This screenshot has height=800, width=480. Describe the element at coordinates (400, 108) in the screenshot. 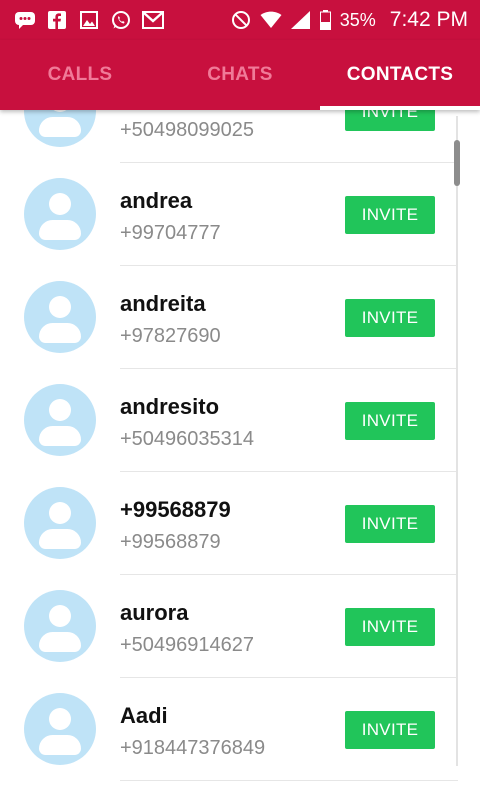

I see `active-tab-indicator` at that location.